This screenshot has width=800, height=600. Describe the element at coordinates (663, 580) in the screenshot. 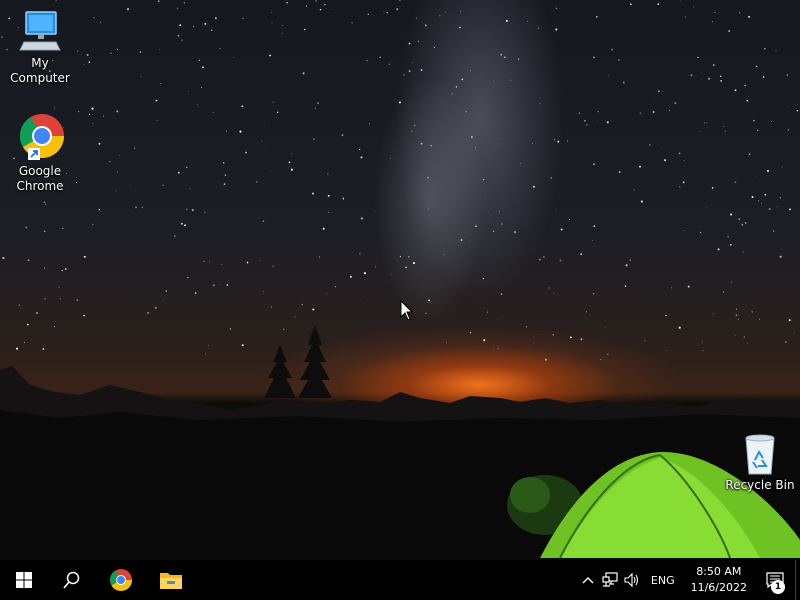

I see `language-indicator: ENG` at that location.